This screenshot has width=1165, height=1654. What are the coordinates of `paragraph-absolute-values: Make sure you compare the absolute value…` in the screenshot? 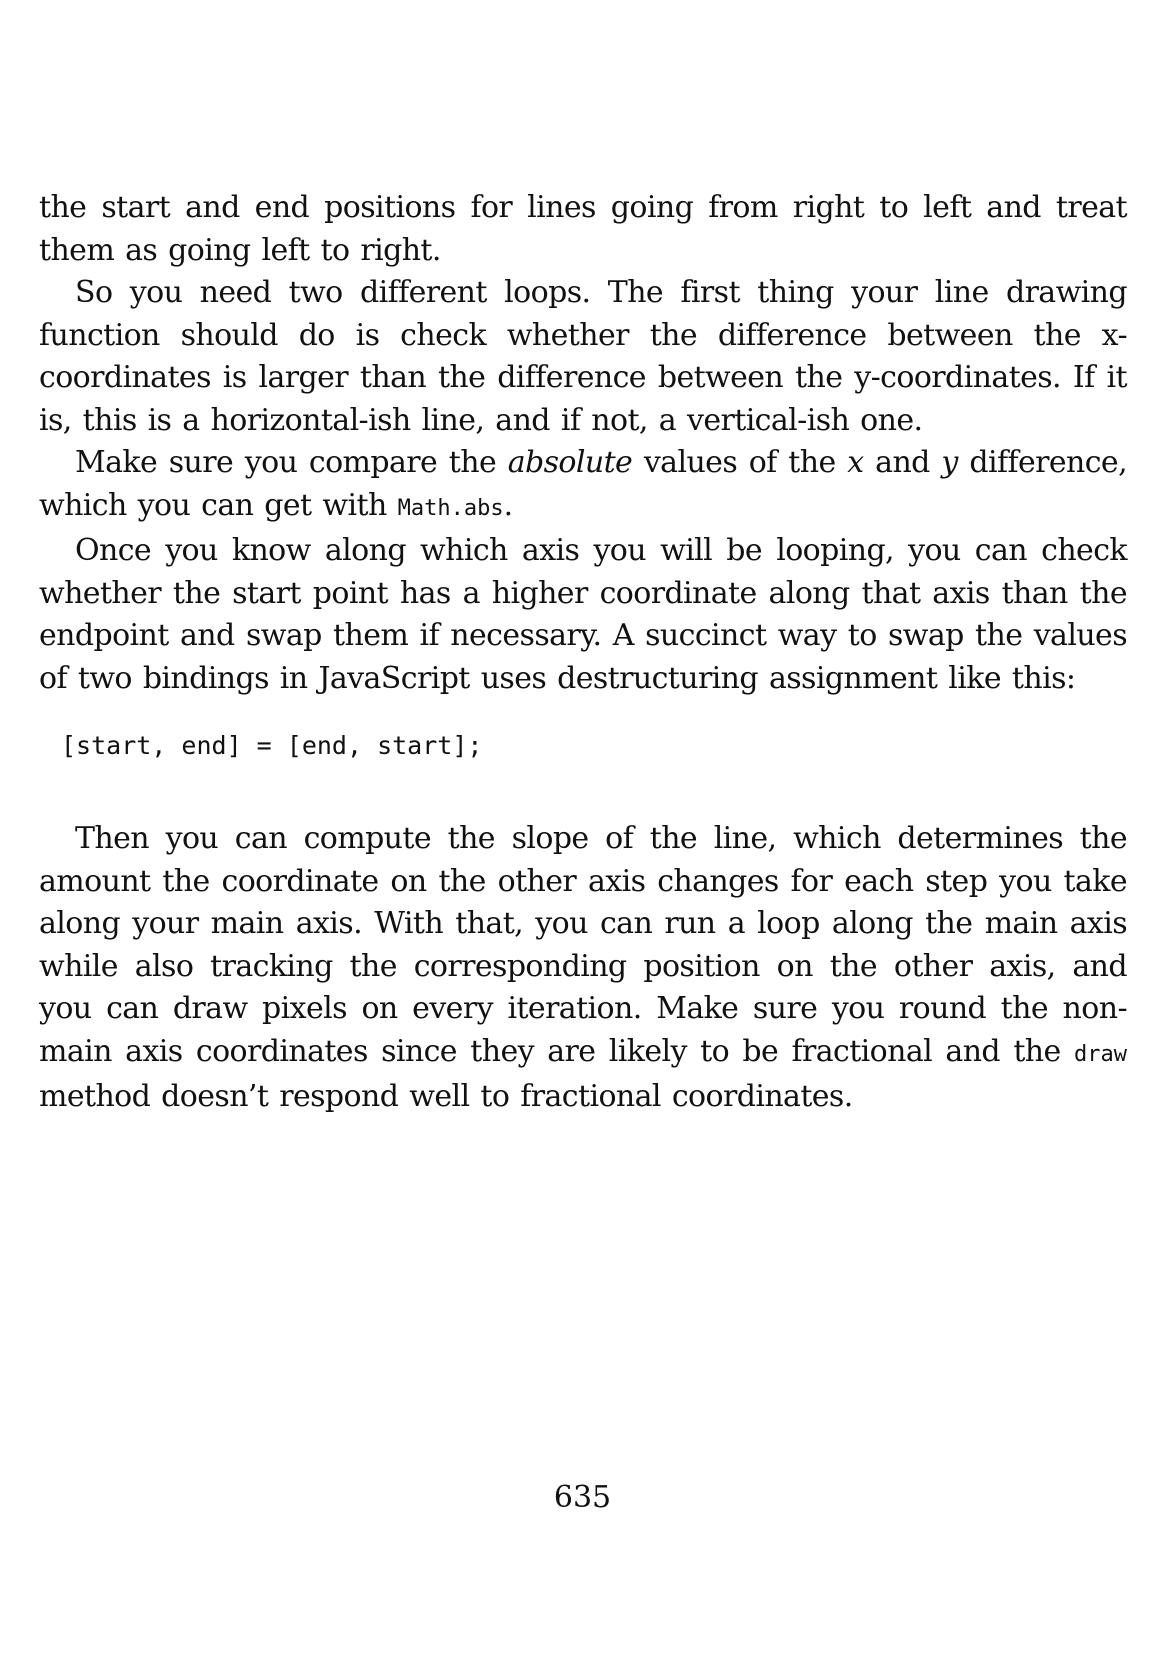 It's located at (583, 486).